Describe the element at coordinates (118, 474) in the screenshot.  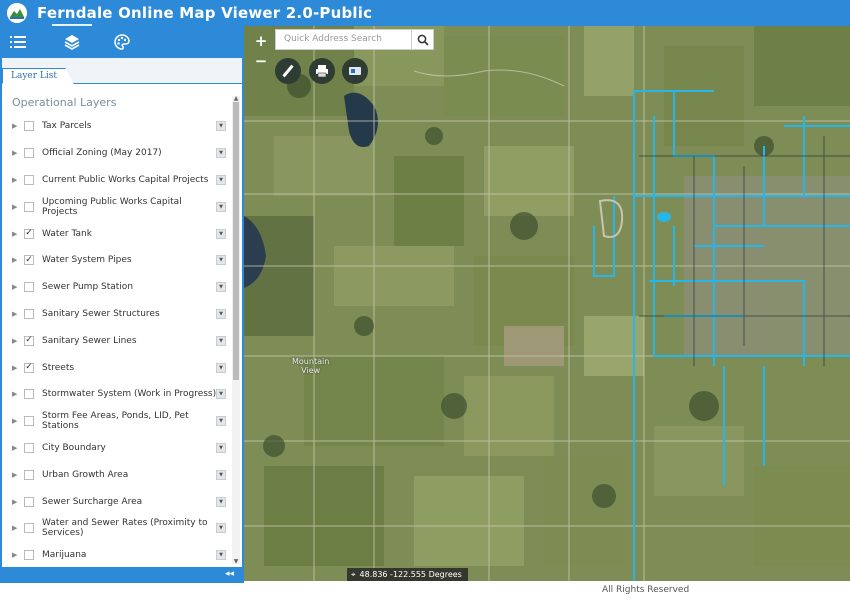
I see `layer-row: ▶ Urban Growth Area ▼` at that location.